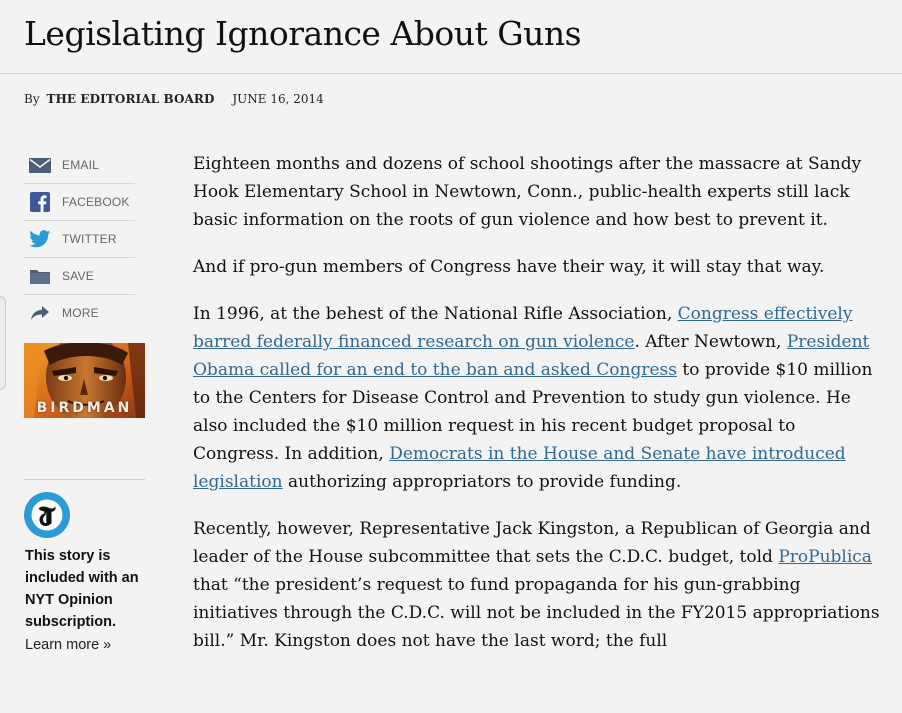 This screenshot has height=713, width=902. Describe the element at coordinates (40, 313) in the screenshot. I see `forward-arrow-icon` at that location.